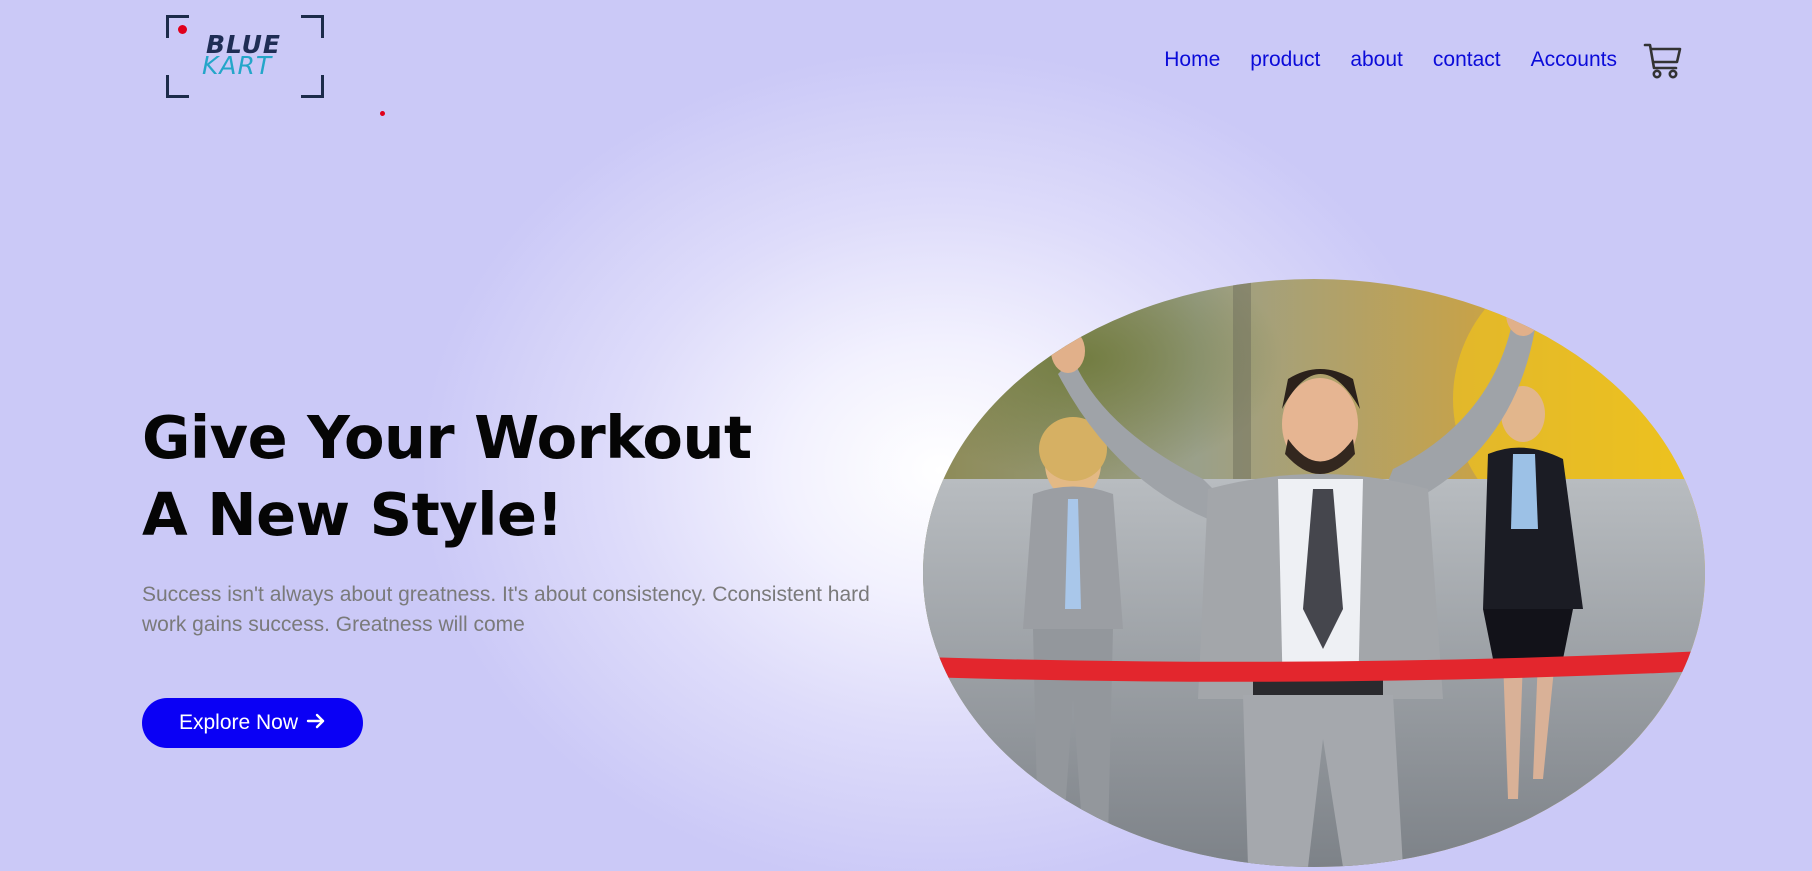 The width and height of the screenshot is (1812, 871). I want to click on explore-now-button: Explore Now, so click(252, 723).